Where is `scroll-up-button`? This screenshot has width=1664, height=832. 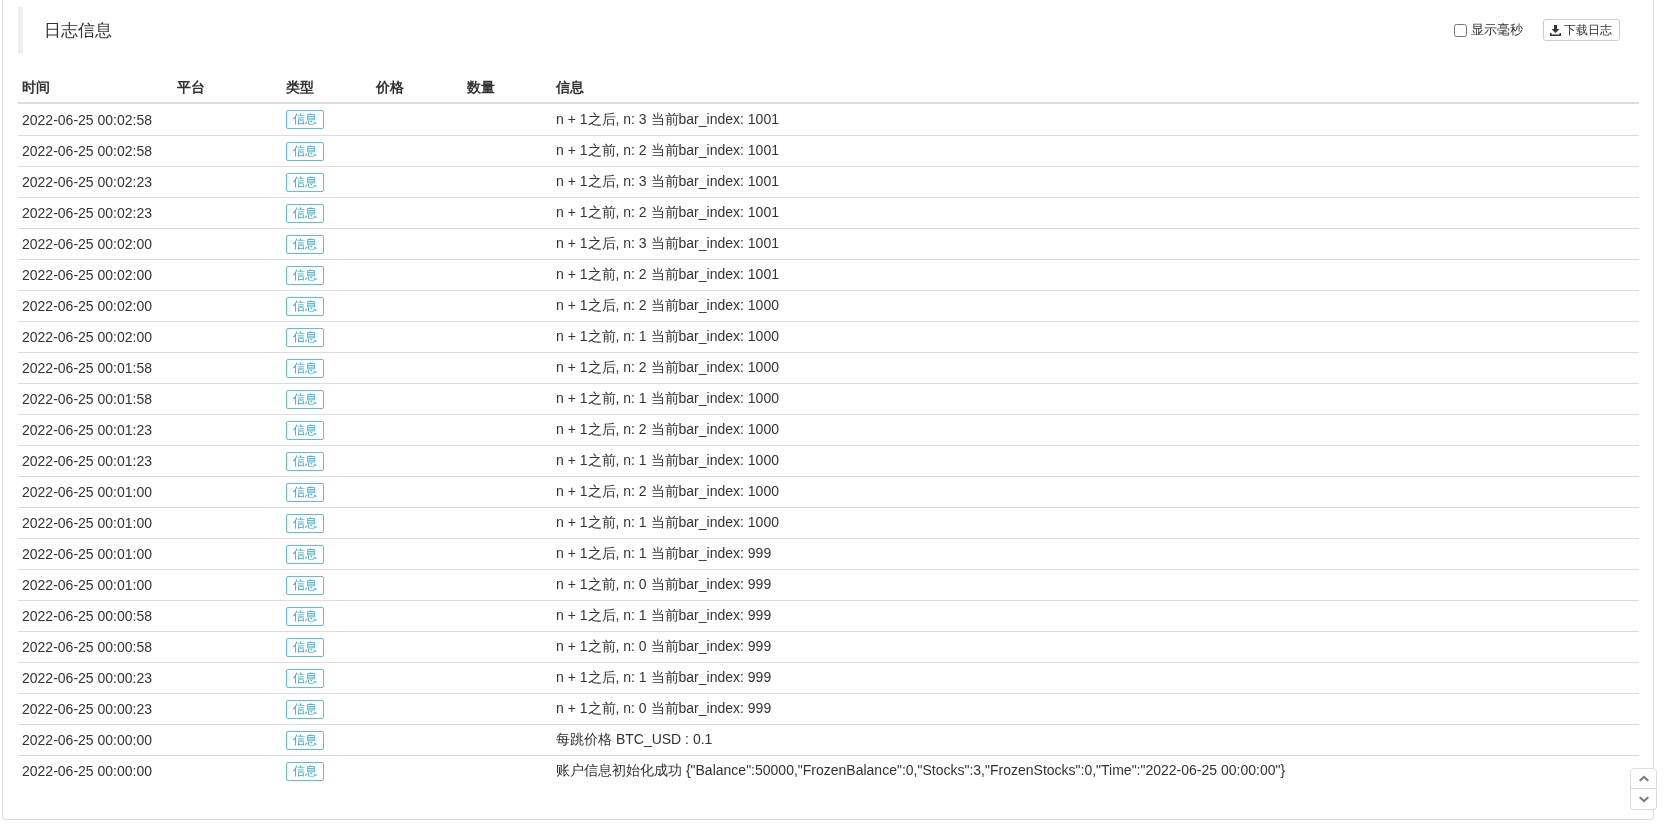 scroll-up-button is located at coordinates (1643, 778).